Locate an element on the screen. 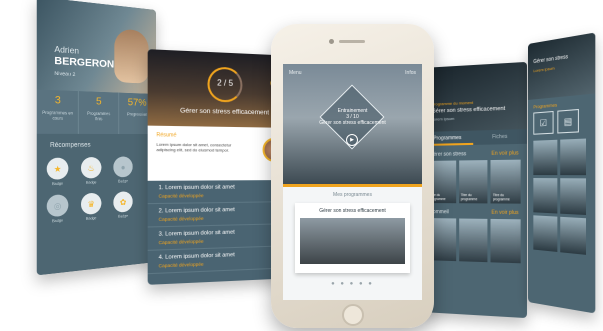  training-sub: Gérer son stress efficacement is located at coordinates (352, 123).